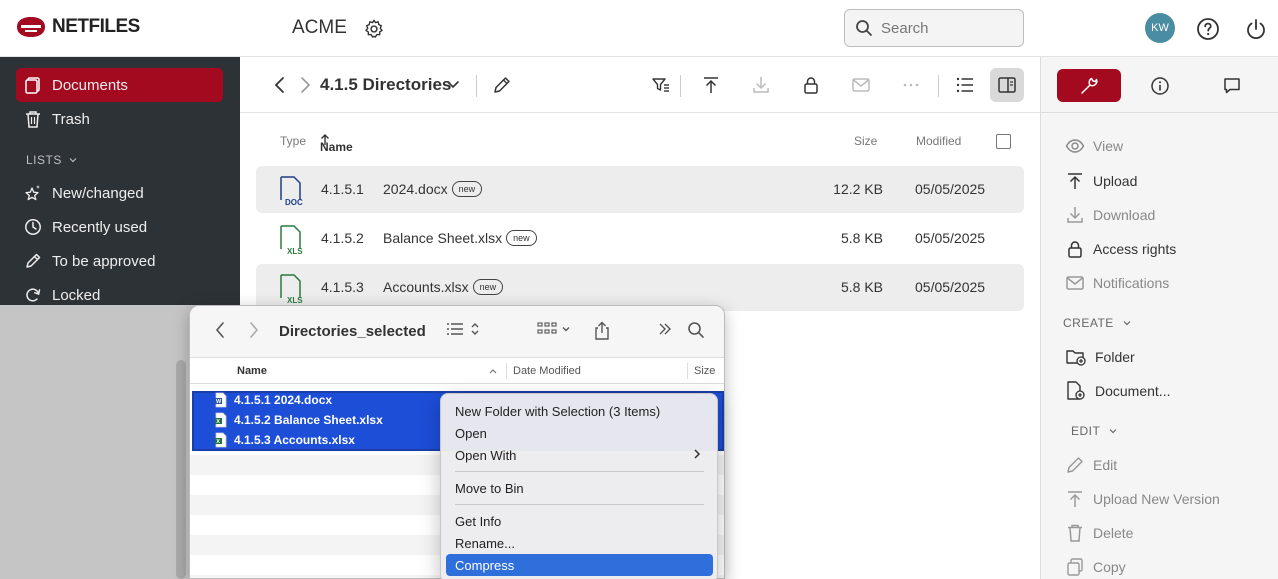 The height and width of the screenshot is (579, 1278). What do you see at coordinates (579, 471) in the screenshot?
I see `menu-separator` at bounding box center [579, 471].